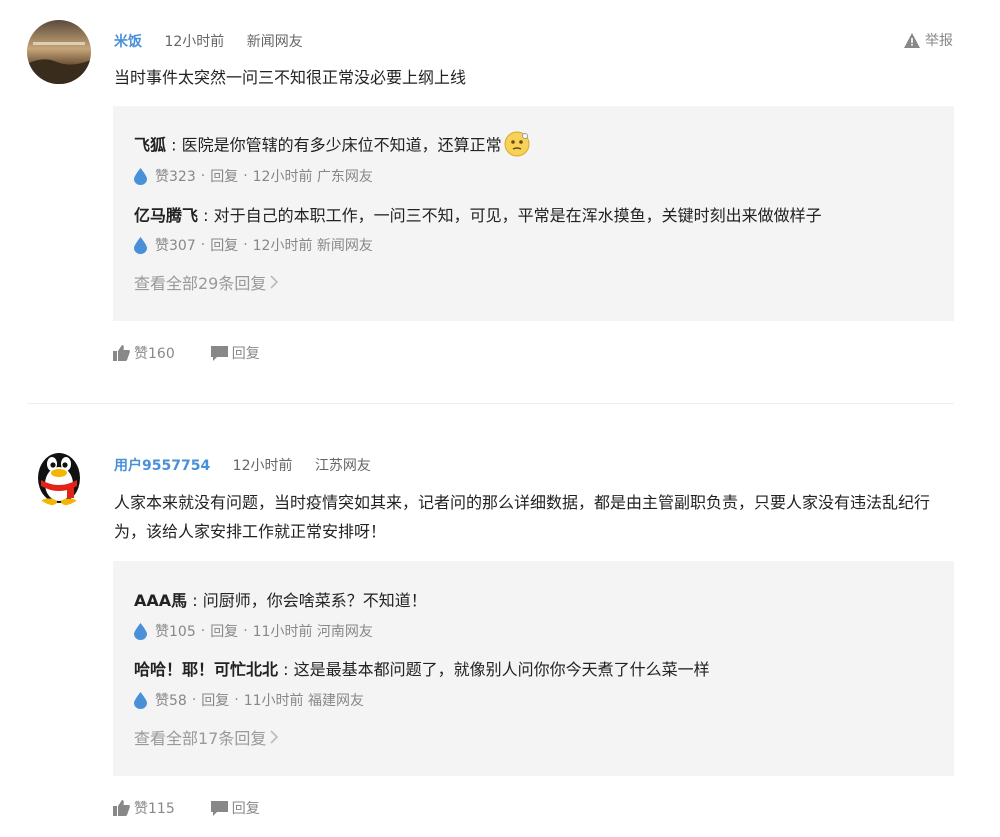 The width and height of the screenshot is (1000, 837). What do you see at coordinates (939, 41) in the screenshot?
I see `report-label: 举报` at bounding box center [939, 41].